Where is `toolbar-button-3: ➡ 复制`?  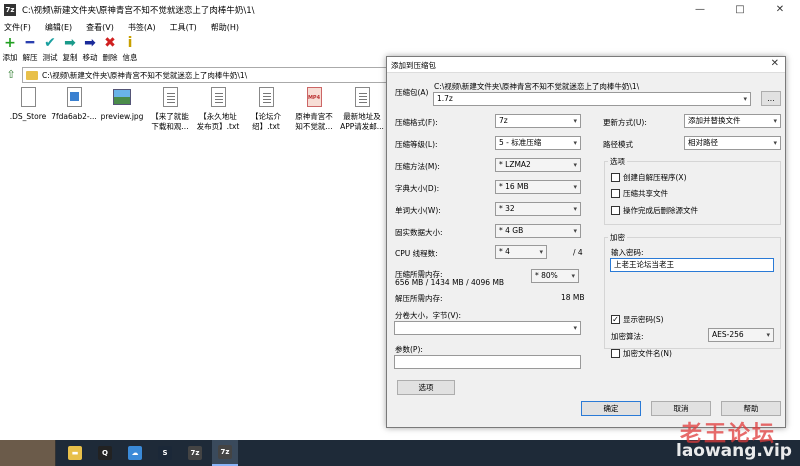
toolbar-button-3: ➡ 复制 is located at coordinates (70, 50).